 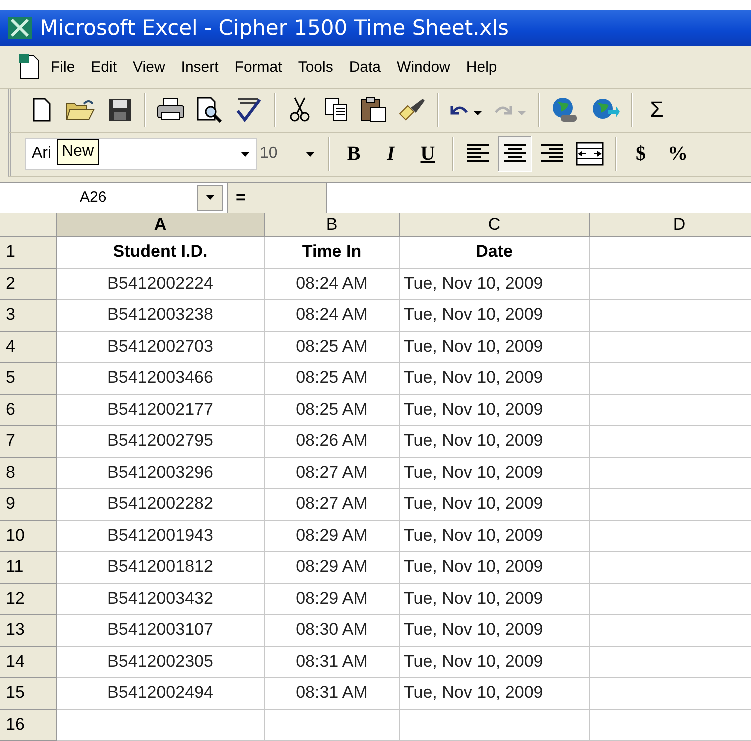 What do you see at coordinates (161, 505) in the screenshot?
I see `table-cell: B5412002282` at bounding box center [161, 505].